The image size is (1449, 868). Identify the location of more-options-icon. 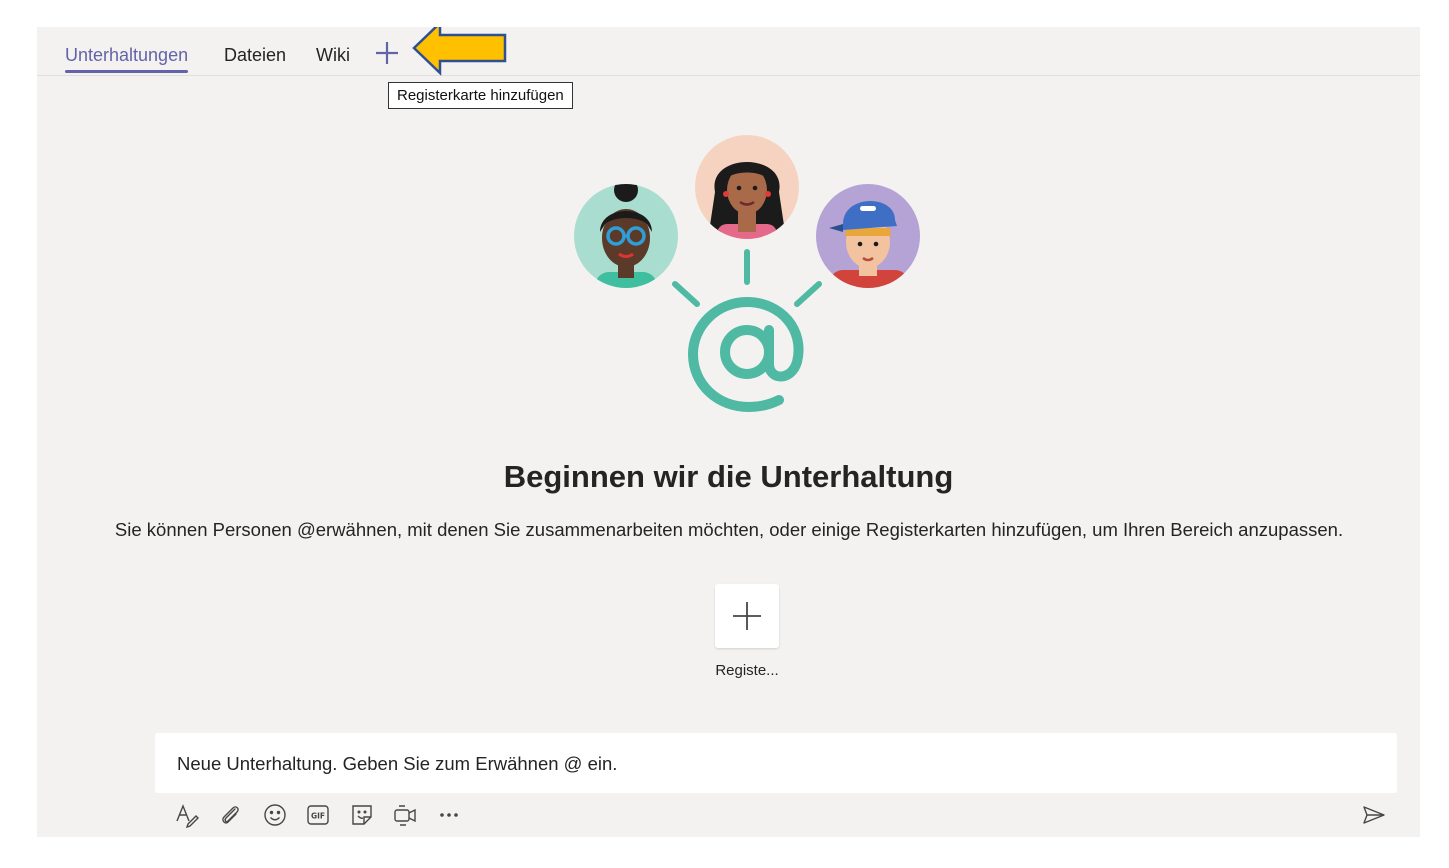
(449, 815).